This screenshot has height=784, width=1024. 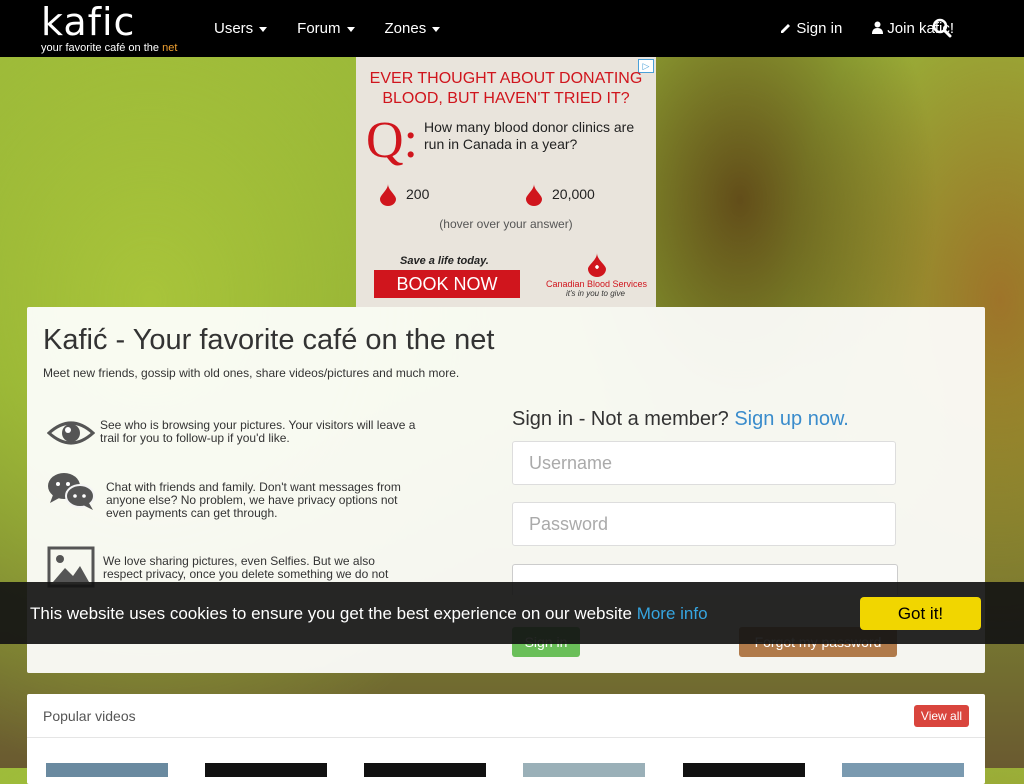 I want to click on search-button, so click(x=942, y=28).